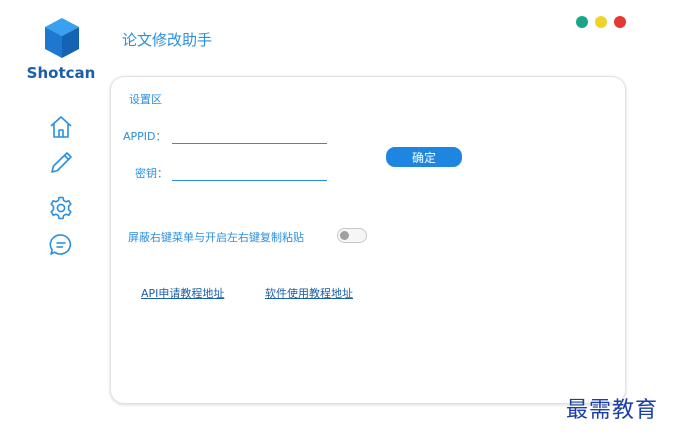 Image resolution: width=689 pixels, height=437 pixels. Describe the element at coordinates (61, 73) in the screenshot. I see `logo-text: Shotcan` at that location.